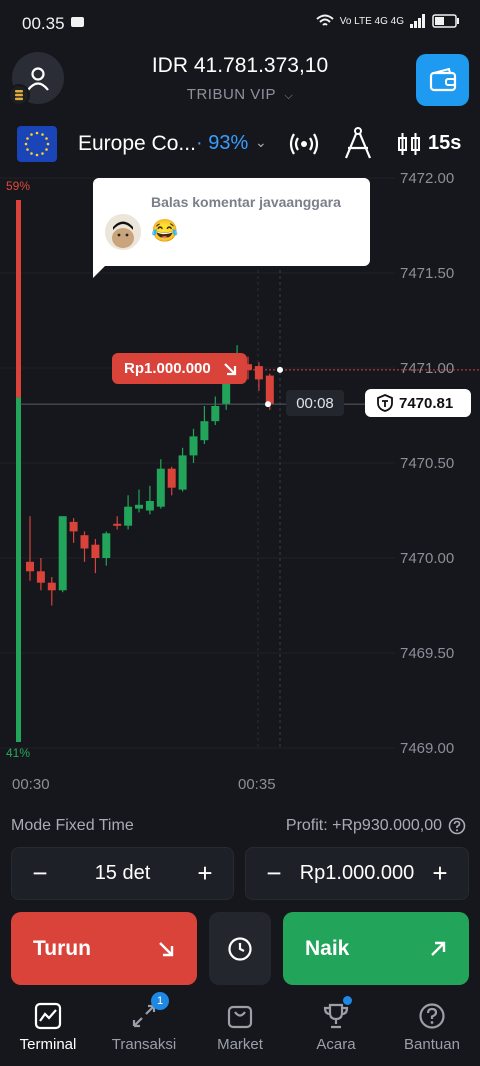 The width and height of the screenshot is (480, 1066). I want to click on account-selector: TRIBUN VIP ⌵, so click(240, 94).